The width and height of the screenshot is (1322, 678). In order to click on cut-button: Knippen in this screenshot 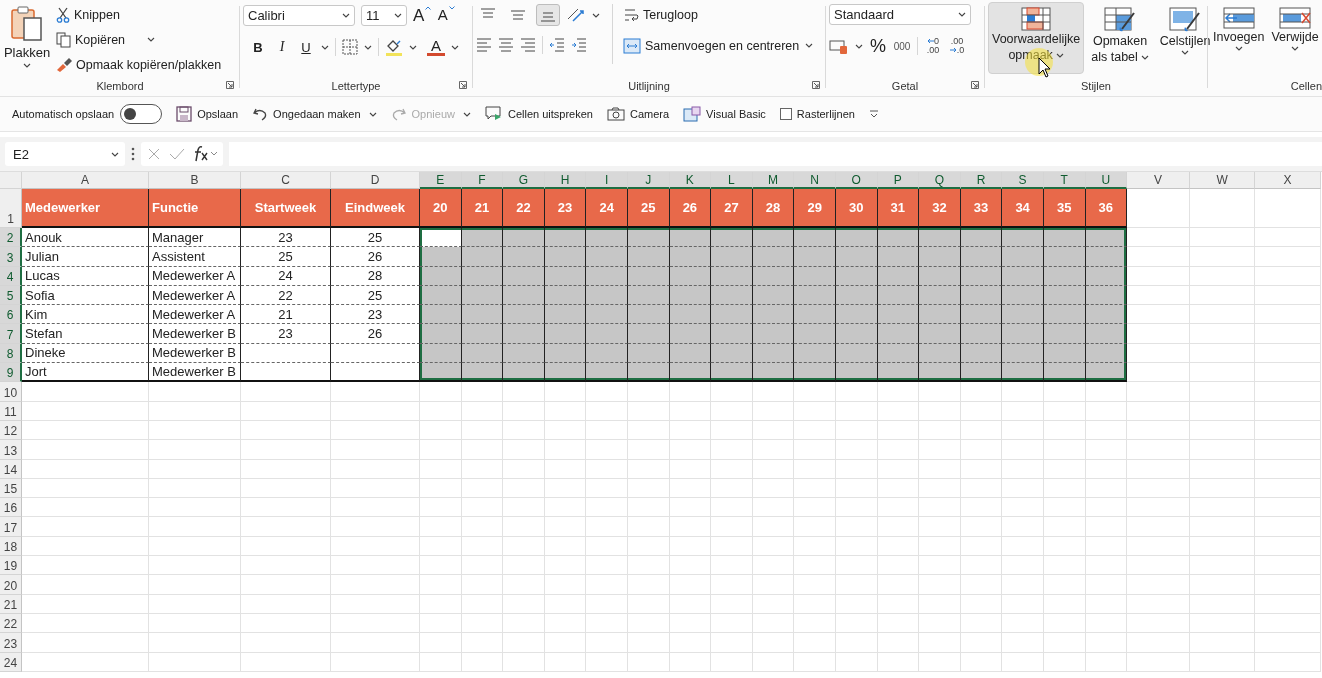, I will do `click(139, 14)`.